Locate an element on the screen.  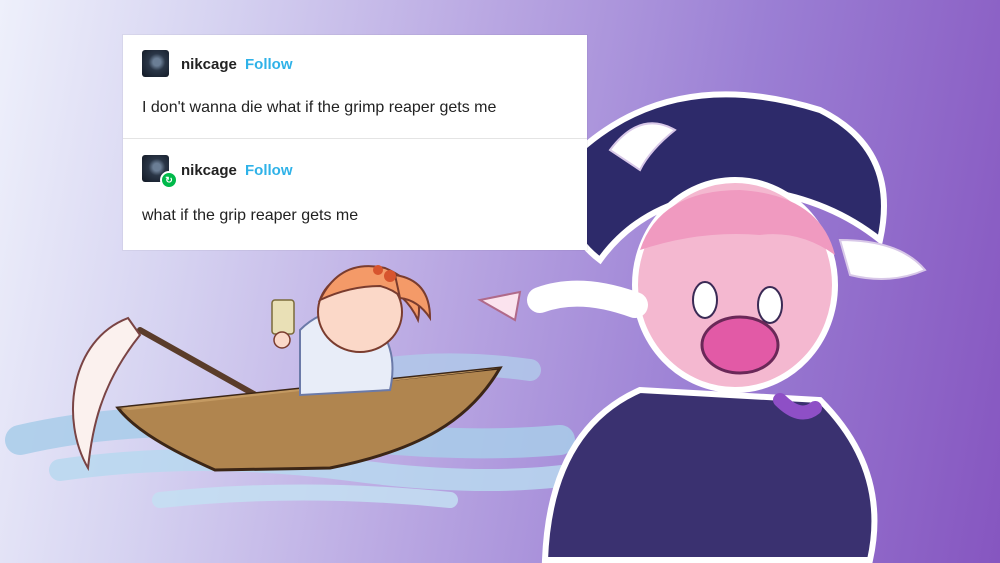
reblog-icon: ↻ is located at coordinates (169, 180).